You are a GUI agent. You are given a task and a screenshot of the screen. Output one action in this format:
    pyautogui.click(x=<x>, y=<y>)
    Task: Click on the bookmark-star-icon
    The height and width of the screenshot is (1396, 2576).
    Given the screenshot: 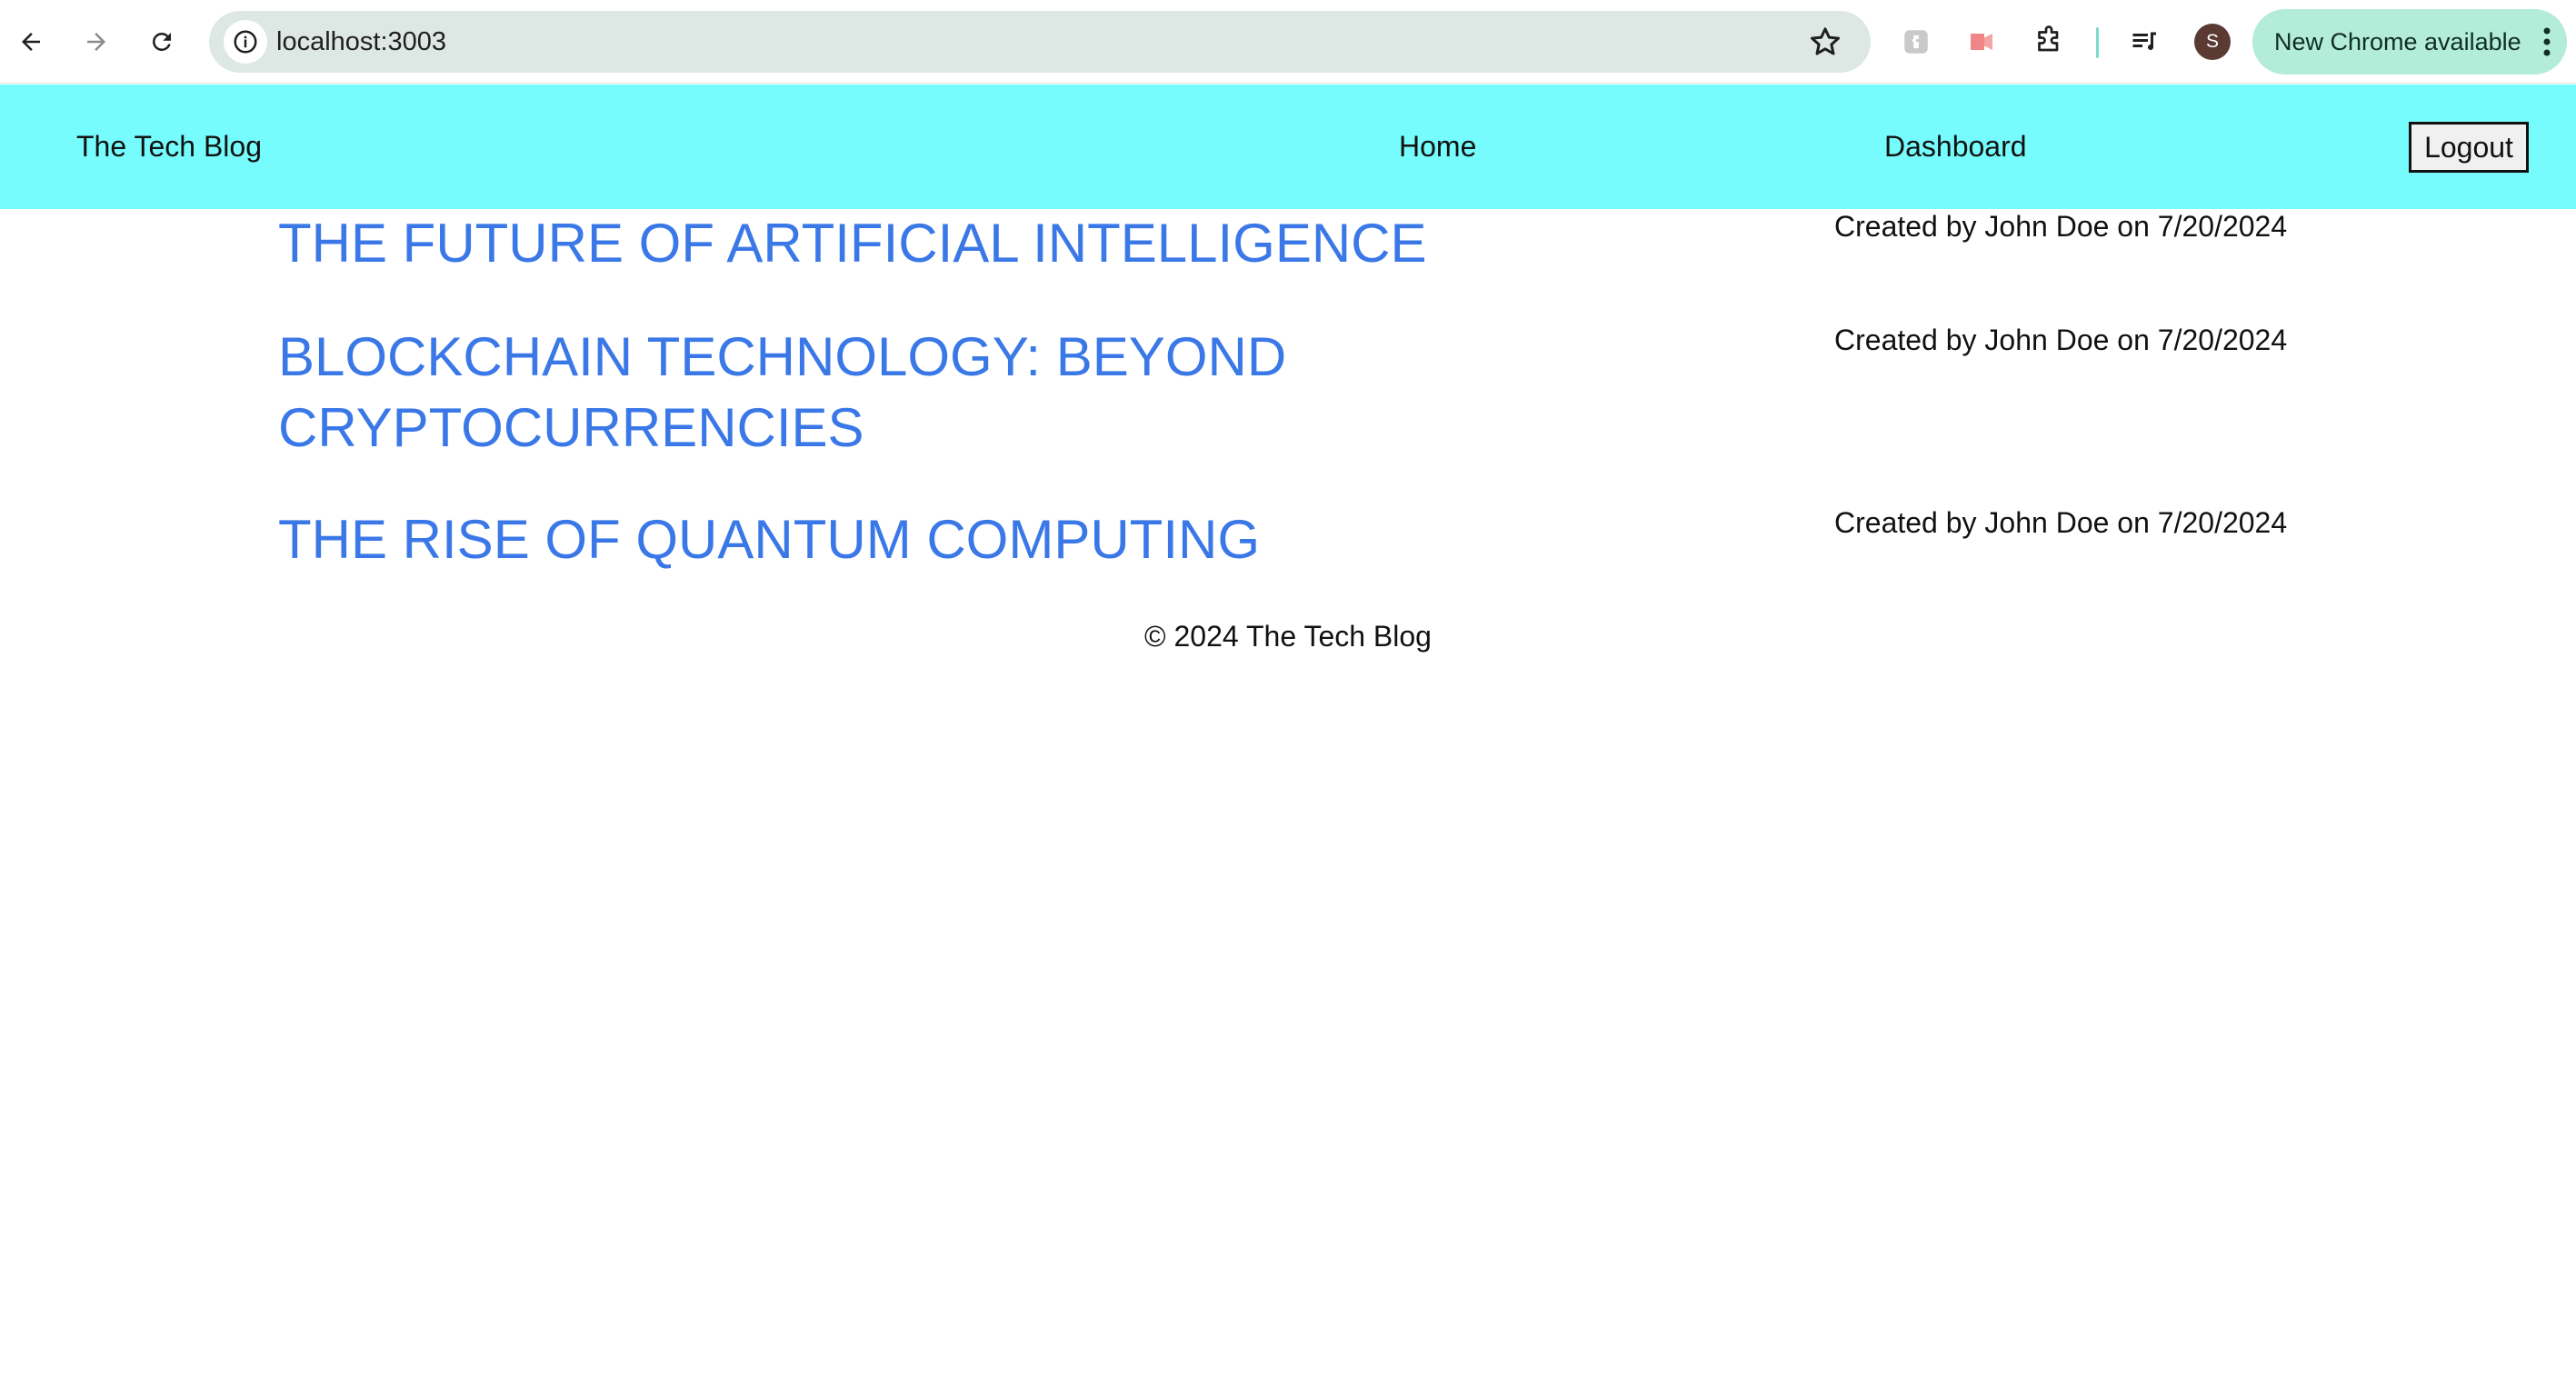 What is the action you would take?
    pyautogui.click(x=1825, y=42)
    